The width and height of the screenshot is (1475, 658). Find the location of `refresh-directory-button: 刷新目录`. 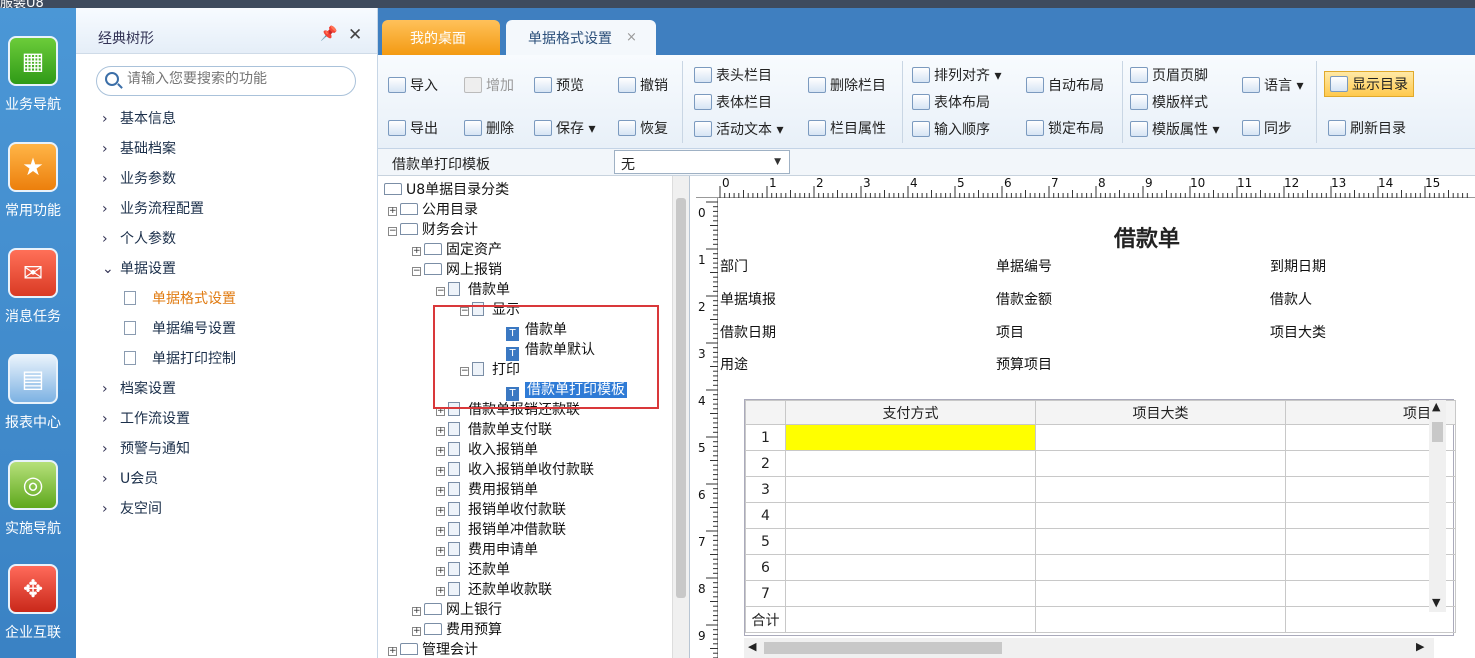

refresh-directory-button: 刷新目录 is located at coordinates (1367, 128).